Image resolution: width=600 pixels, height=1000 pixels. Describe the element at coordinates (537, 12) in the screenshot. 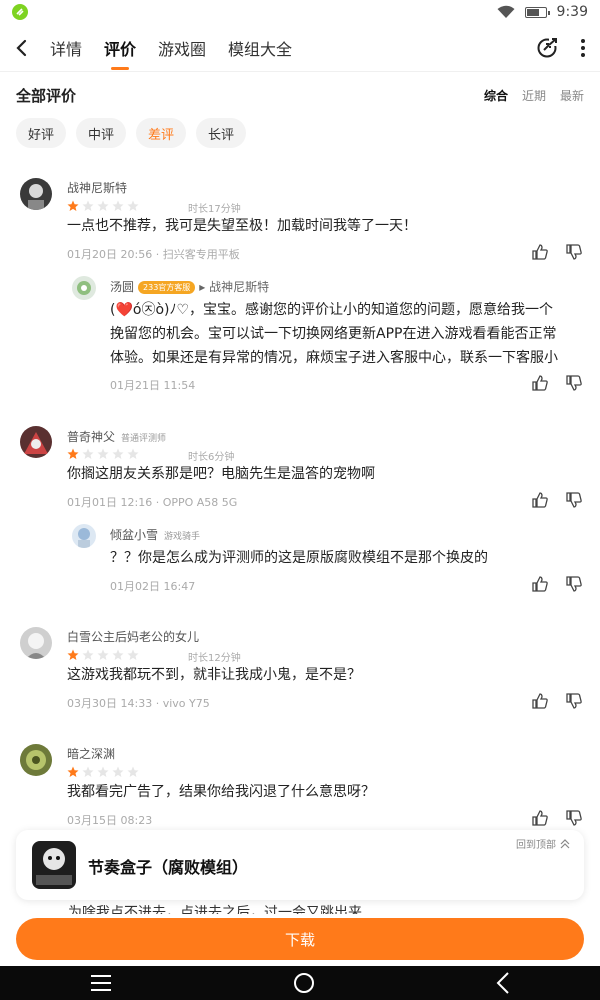

I see `battery-icon` at that location.